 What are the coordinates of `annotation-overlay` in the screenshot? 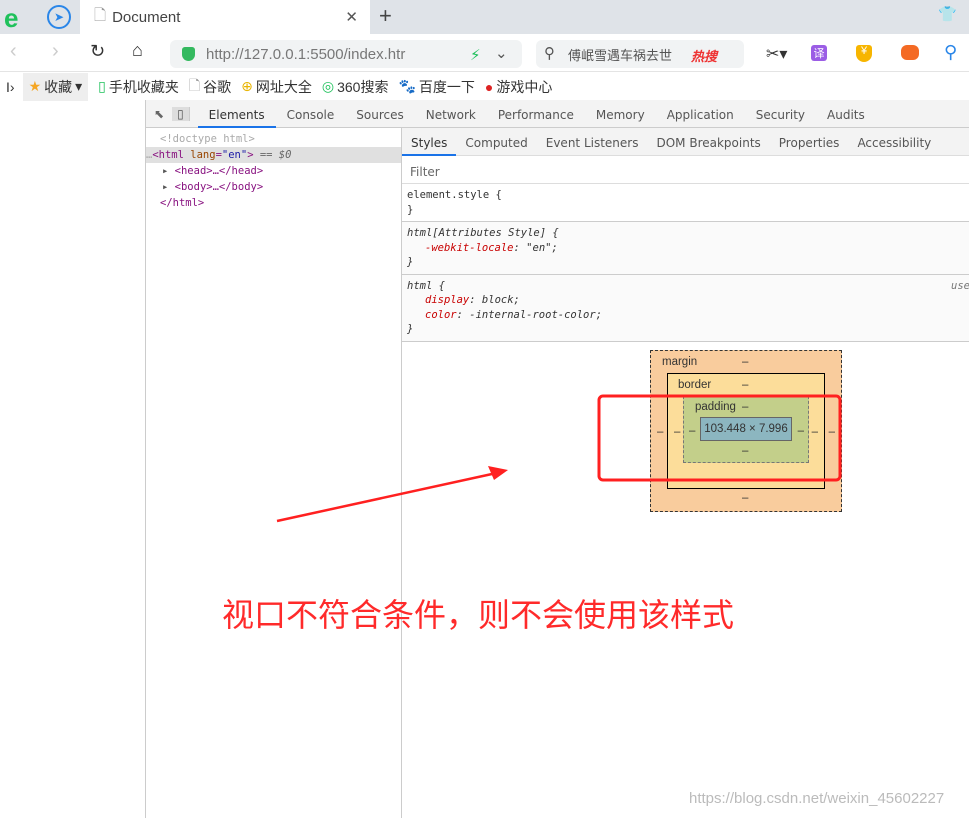 It's located at (559, 458).